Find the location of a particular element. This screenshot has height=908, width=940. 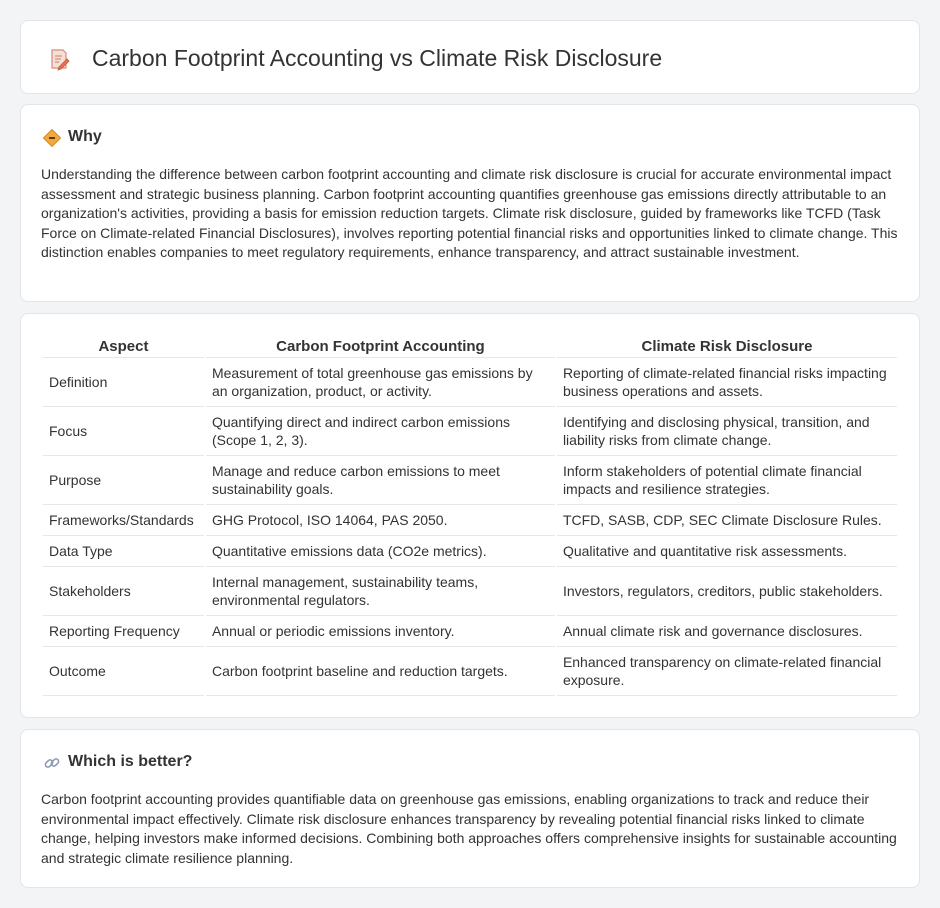

cell-carbon: Annual or periodic emissions inventory. is located at coordinates (380, 631).